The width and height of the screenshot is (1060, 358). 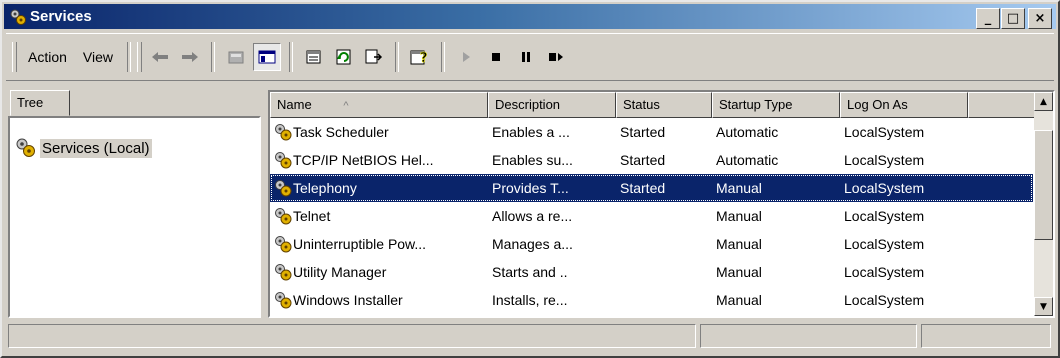 I want to click on play-icon, so click(x=467, y=57).